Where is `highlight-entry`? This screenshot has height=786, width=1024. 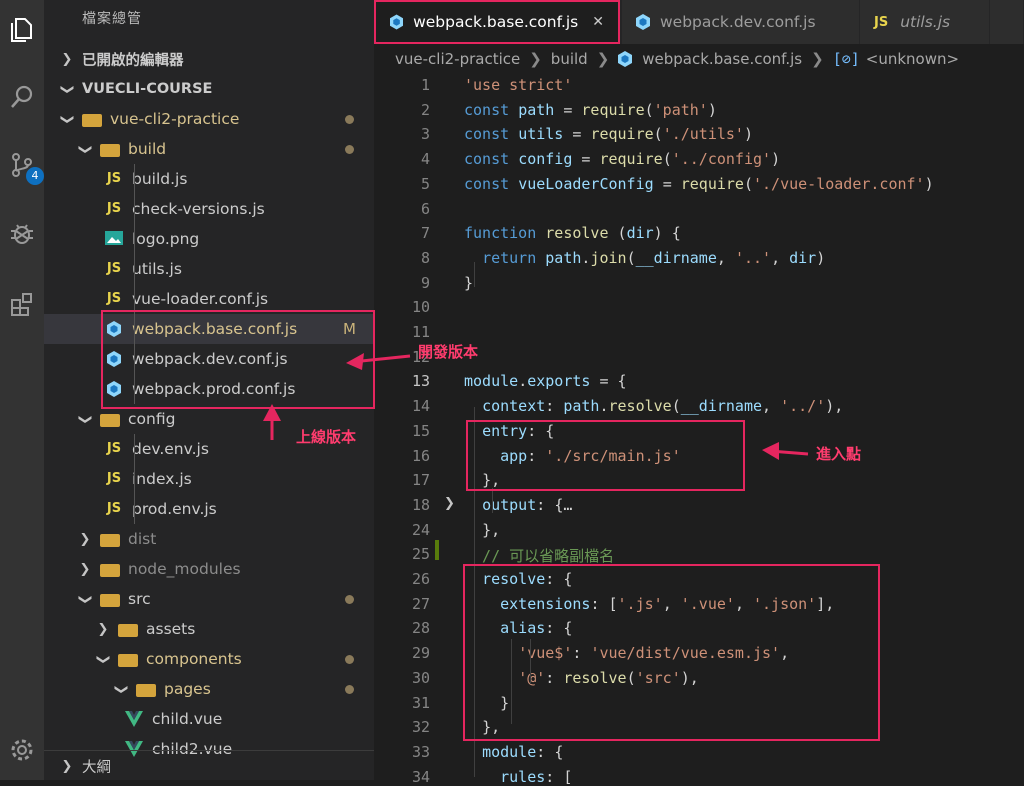 highlight-entry is located at coordinates (605, 455).